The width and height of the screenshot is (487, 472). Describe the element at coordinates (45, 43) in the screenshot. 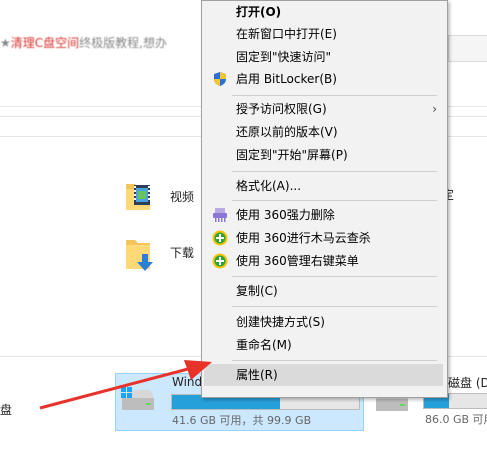

I see `article-highlight: 清理C盘空间` at that location.